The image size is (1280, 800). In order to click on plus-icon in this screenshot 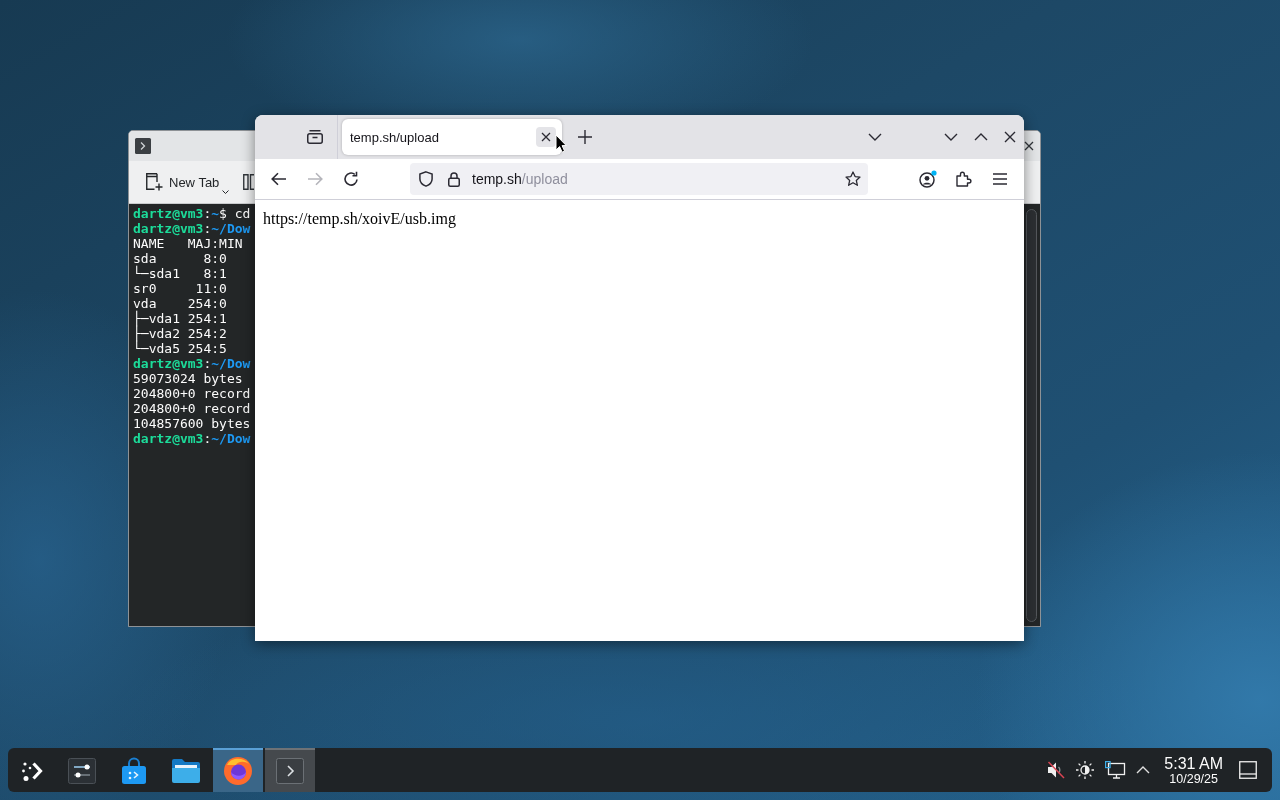, I will do `click(585, 137)`.